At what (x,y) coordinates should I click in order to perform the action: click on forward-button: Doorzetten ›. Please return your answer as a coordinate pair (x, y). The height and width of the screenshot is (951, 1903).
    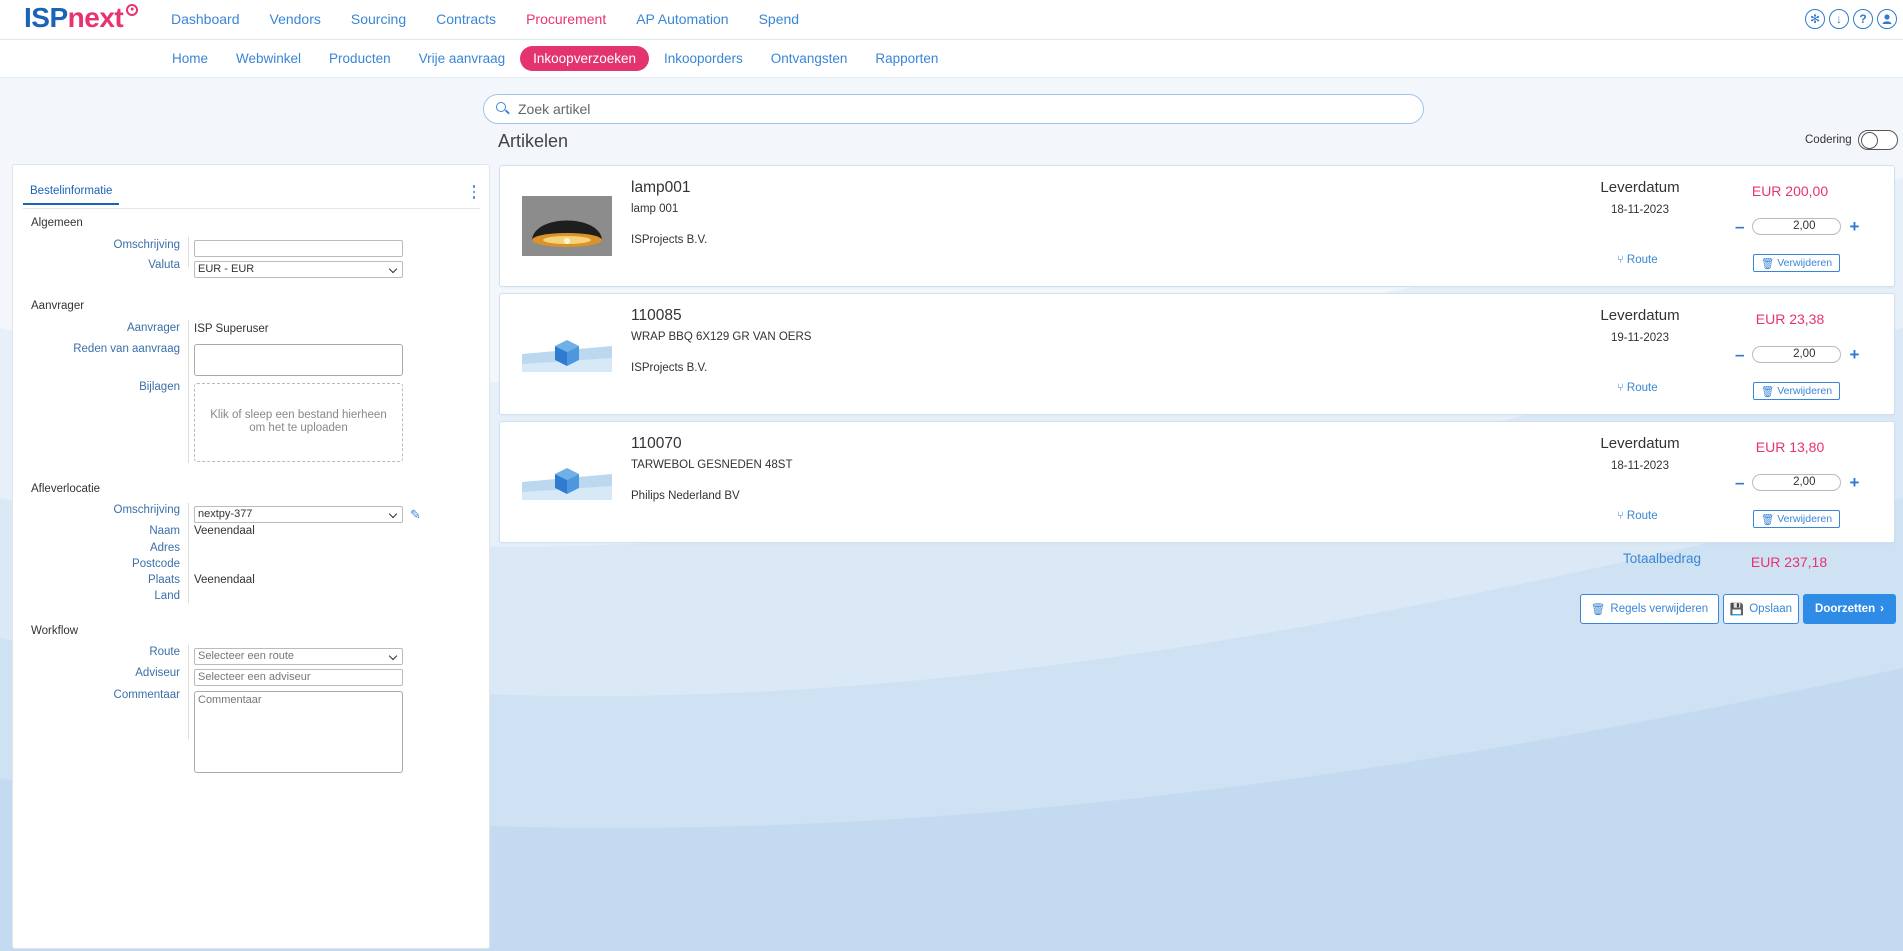
    Looking at the image, I should click on (1849, 609).